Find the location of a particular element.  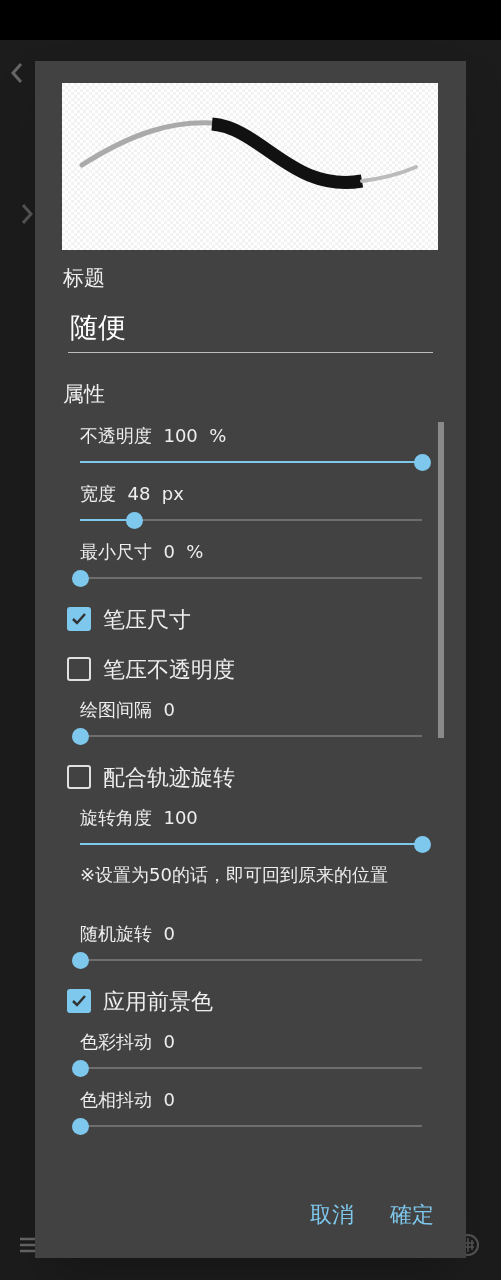

slider-label: 宽度 48 px is located at coordinates (132, 494).